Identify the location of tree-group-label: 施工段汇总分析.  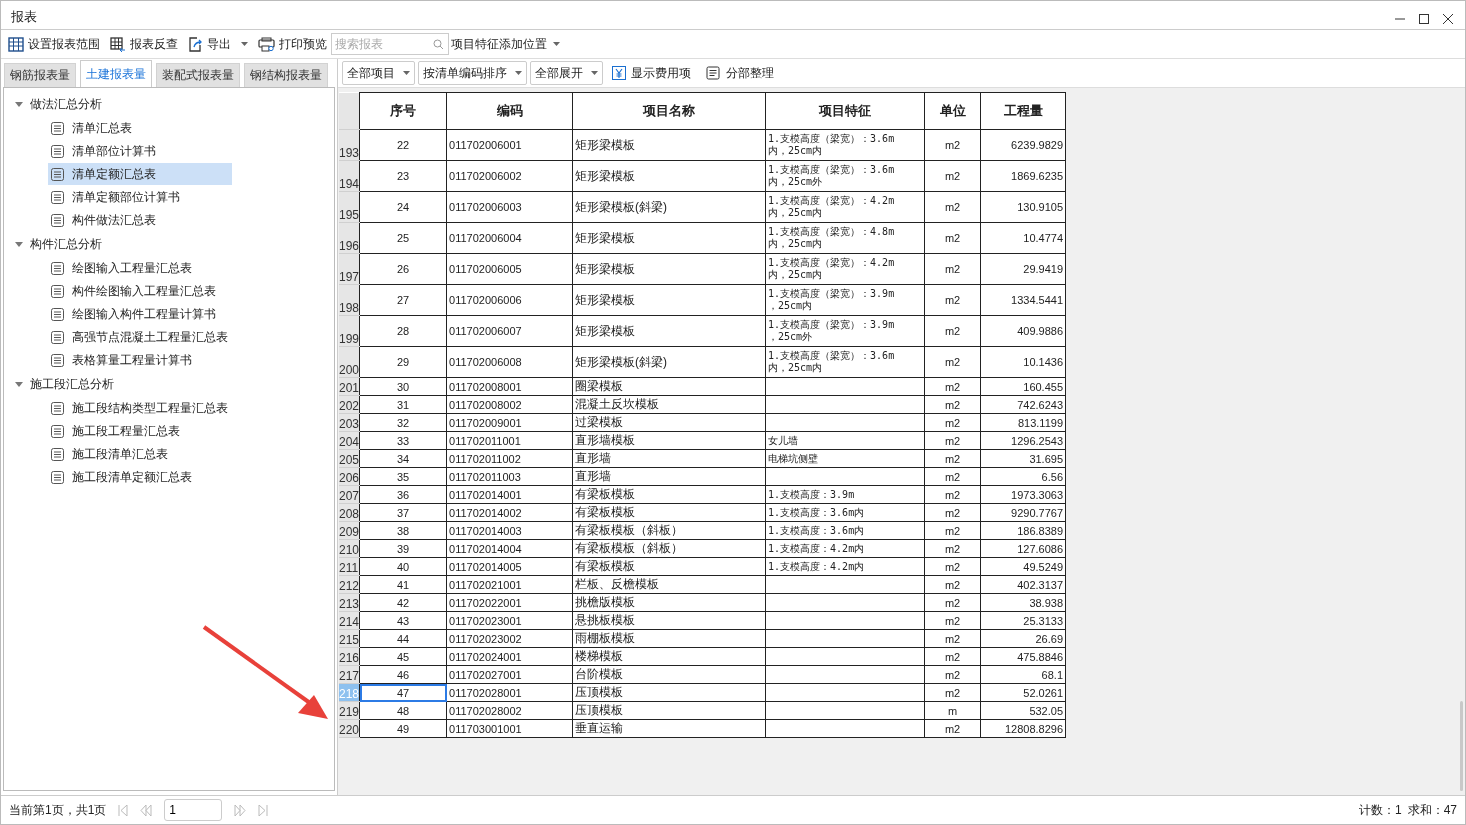
(72, 384).